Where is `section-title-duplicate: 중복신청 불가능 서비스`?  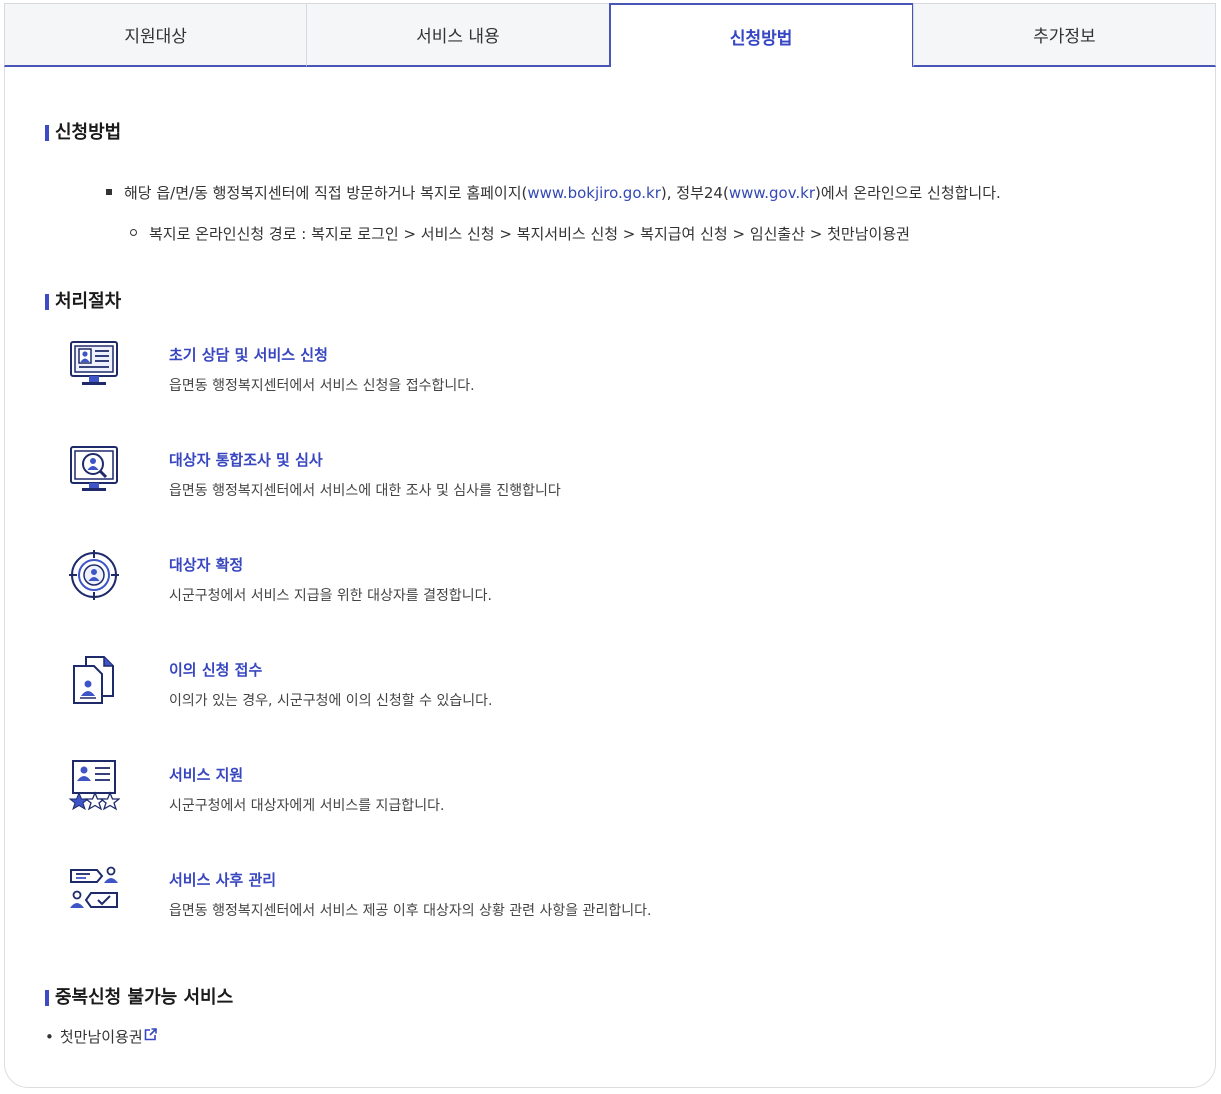 section-title-duplicate: 중복신청 불가능 서비스 is located at coordinates (139, 998).